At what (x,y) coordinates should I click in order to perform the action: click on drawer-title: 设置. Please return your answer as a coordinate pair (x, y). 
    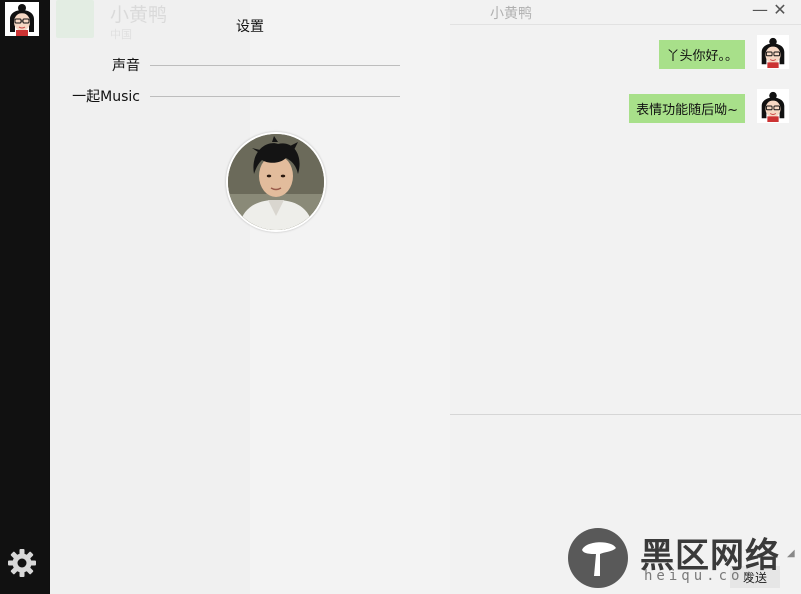
    Looking at the image, I should click on (250, 27).